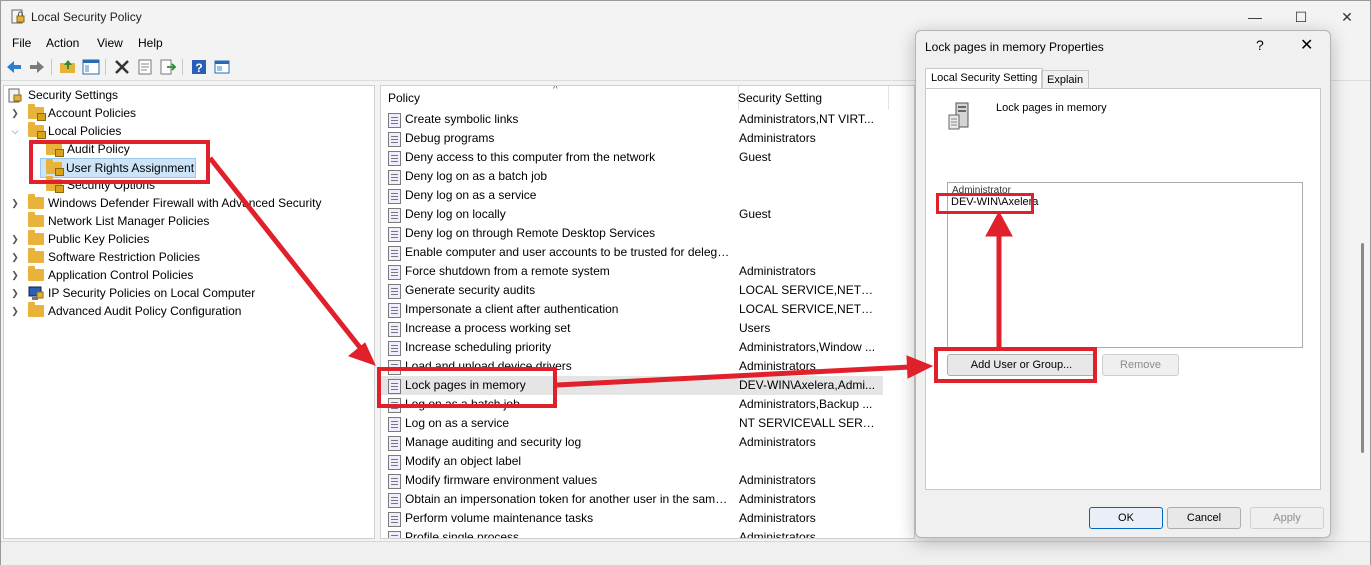 This screenshot has width=1371, height=565. Describe the element at coordinates (68, 67) in the screenshot. I see `up-folder-icon` at that location.